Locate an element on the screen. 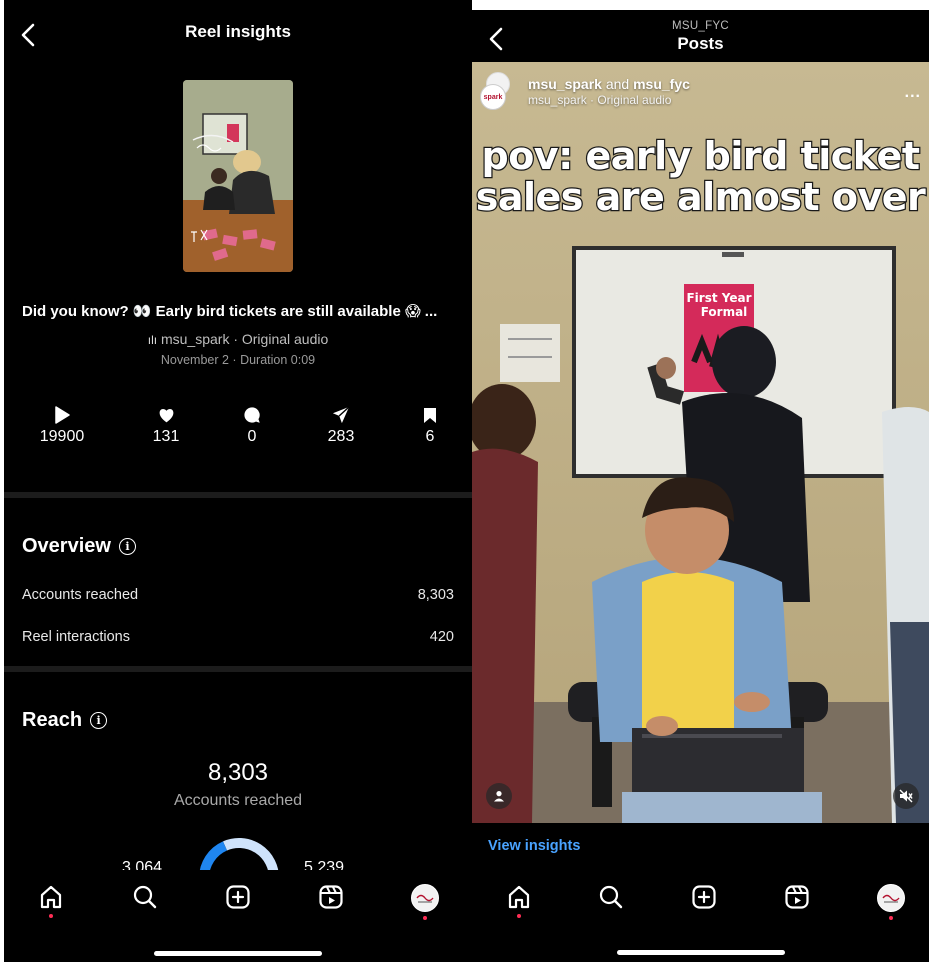 The width and height of the screenshot is (929, 962). audio-label: msu_spark · Original audio is located at coordinates (244, 339).